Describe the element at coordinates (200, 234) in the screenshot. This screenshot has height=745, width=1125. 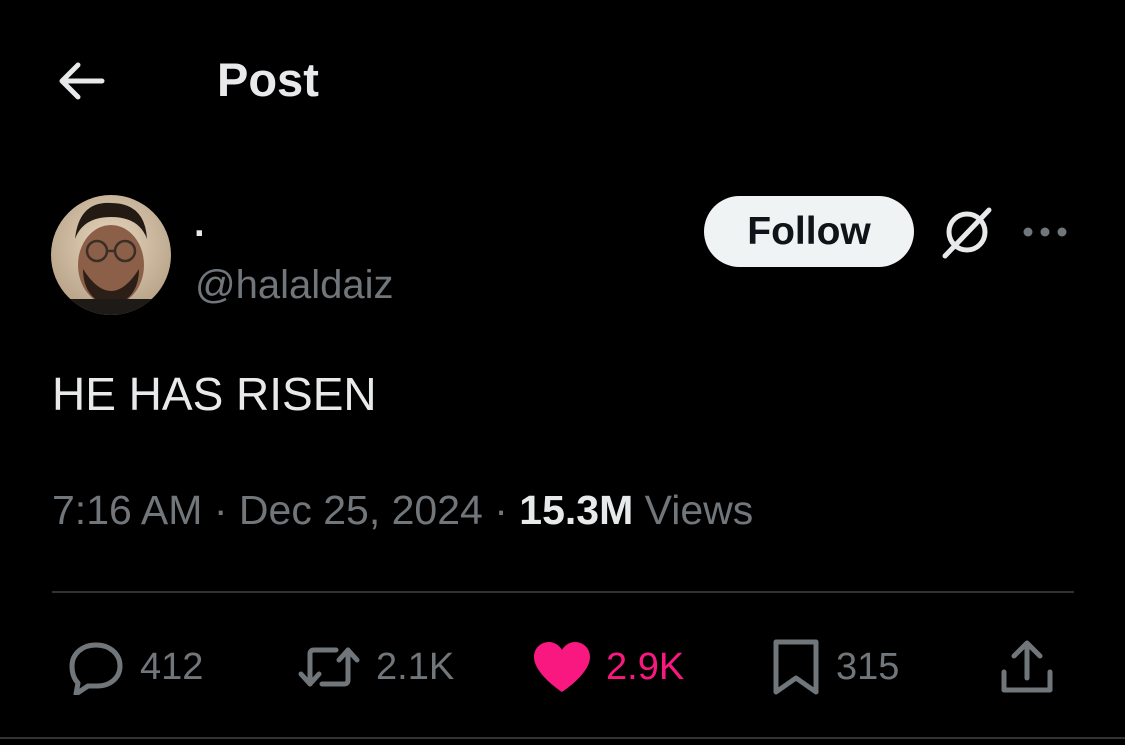
I see `display-name: ·` at that location.